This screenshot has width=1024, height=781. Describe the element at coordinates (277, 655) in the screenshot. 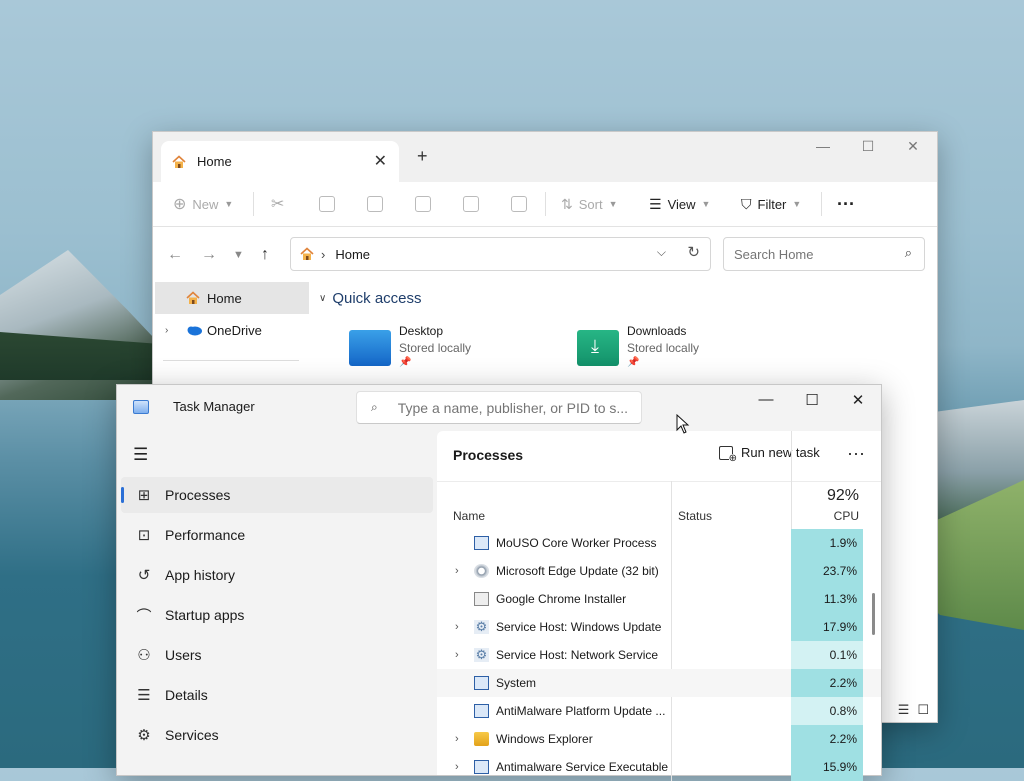

I see `nav-users: ⚇ Users` at that location.